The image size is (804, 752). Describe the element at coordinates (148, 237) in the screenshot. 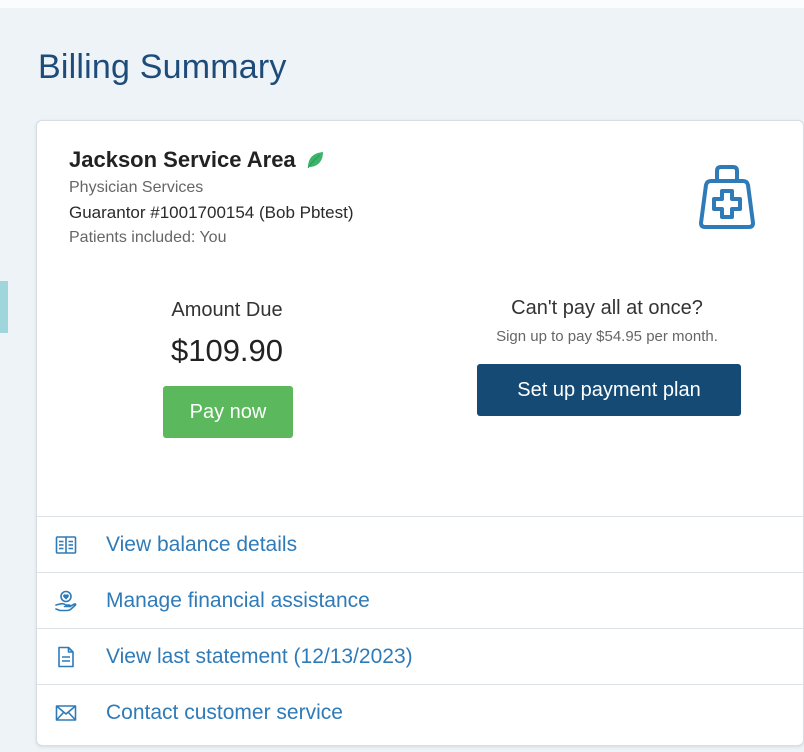

I see `patients-included: Patients included: You` at that location.